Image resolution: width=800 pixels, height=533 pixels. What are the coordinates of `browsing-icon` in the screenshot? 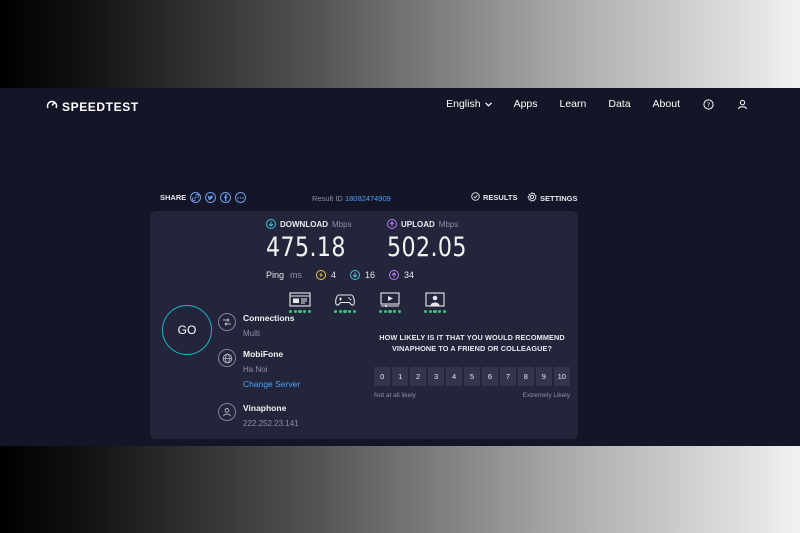 It's located at (300, 299).